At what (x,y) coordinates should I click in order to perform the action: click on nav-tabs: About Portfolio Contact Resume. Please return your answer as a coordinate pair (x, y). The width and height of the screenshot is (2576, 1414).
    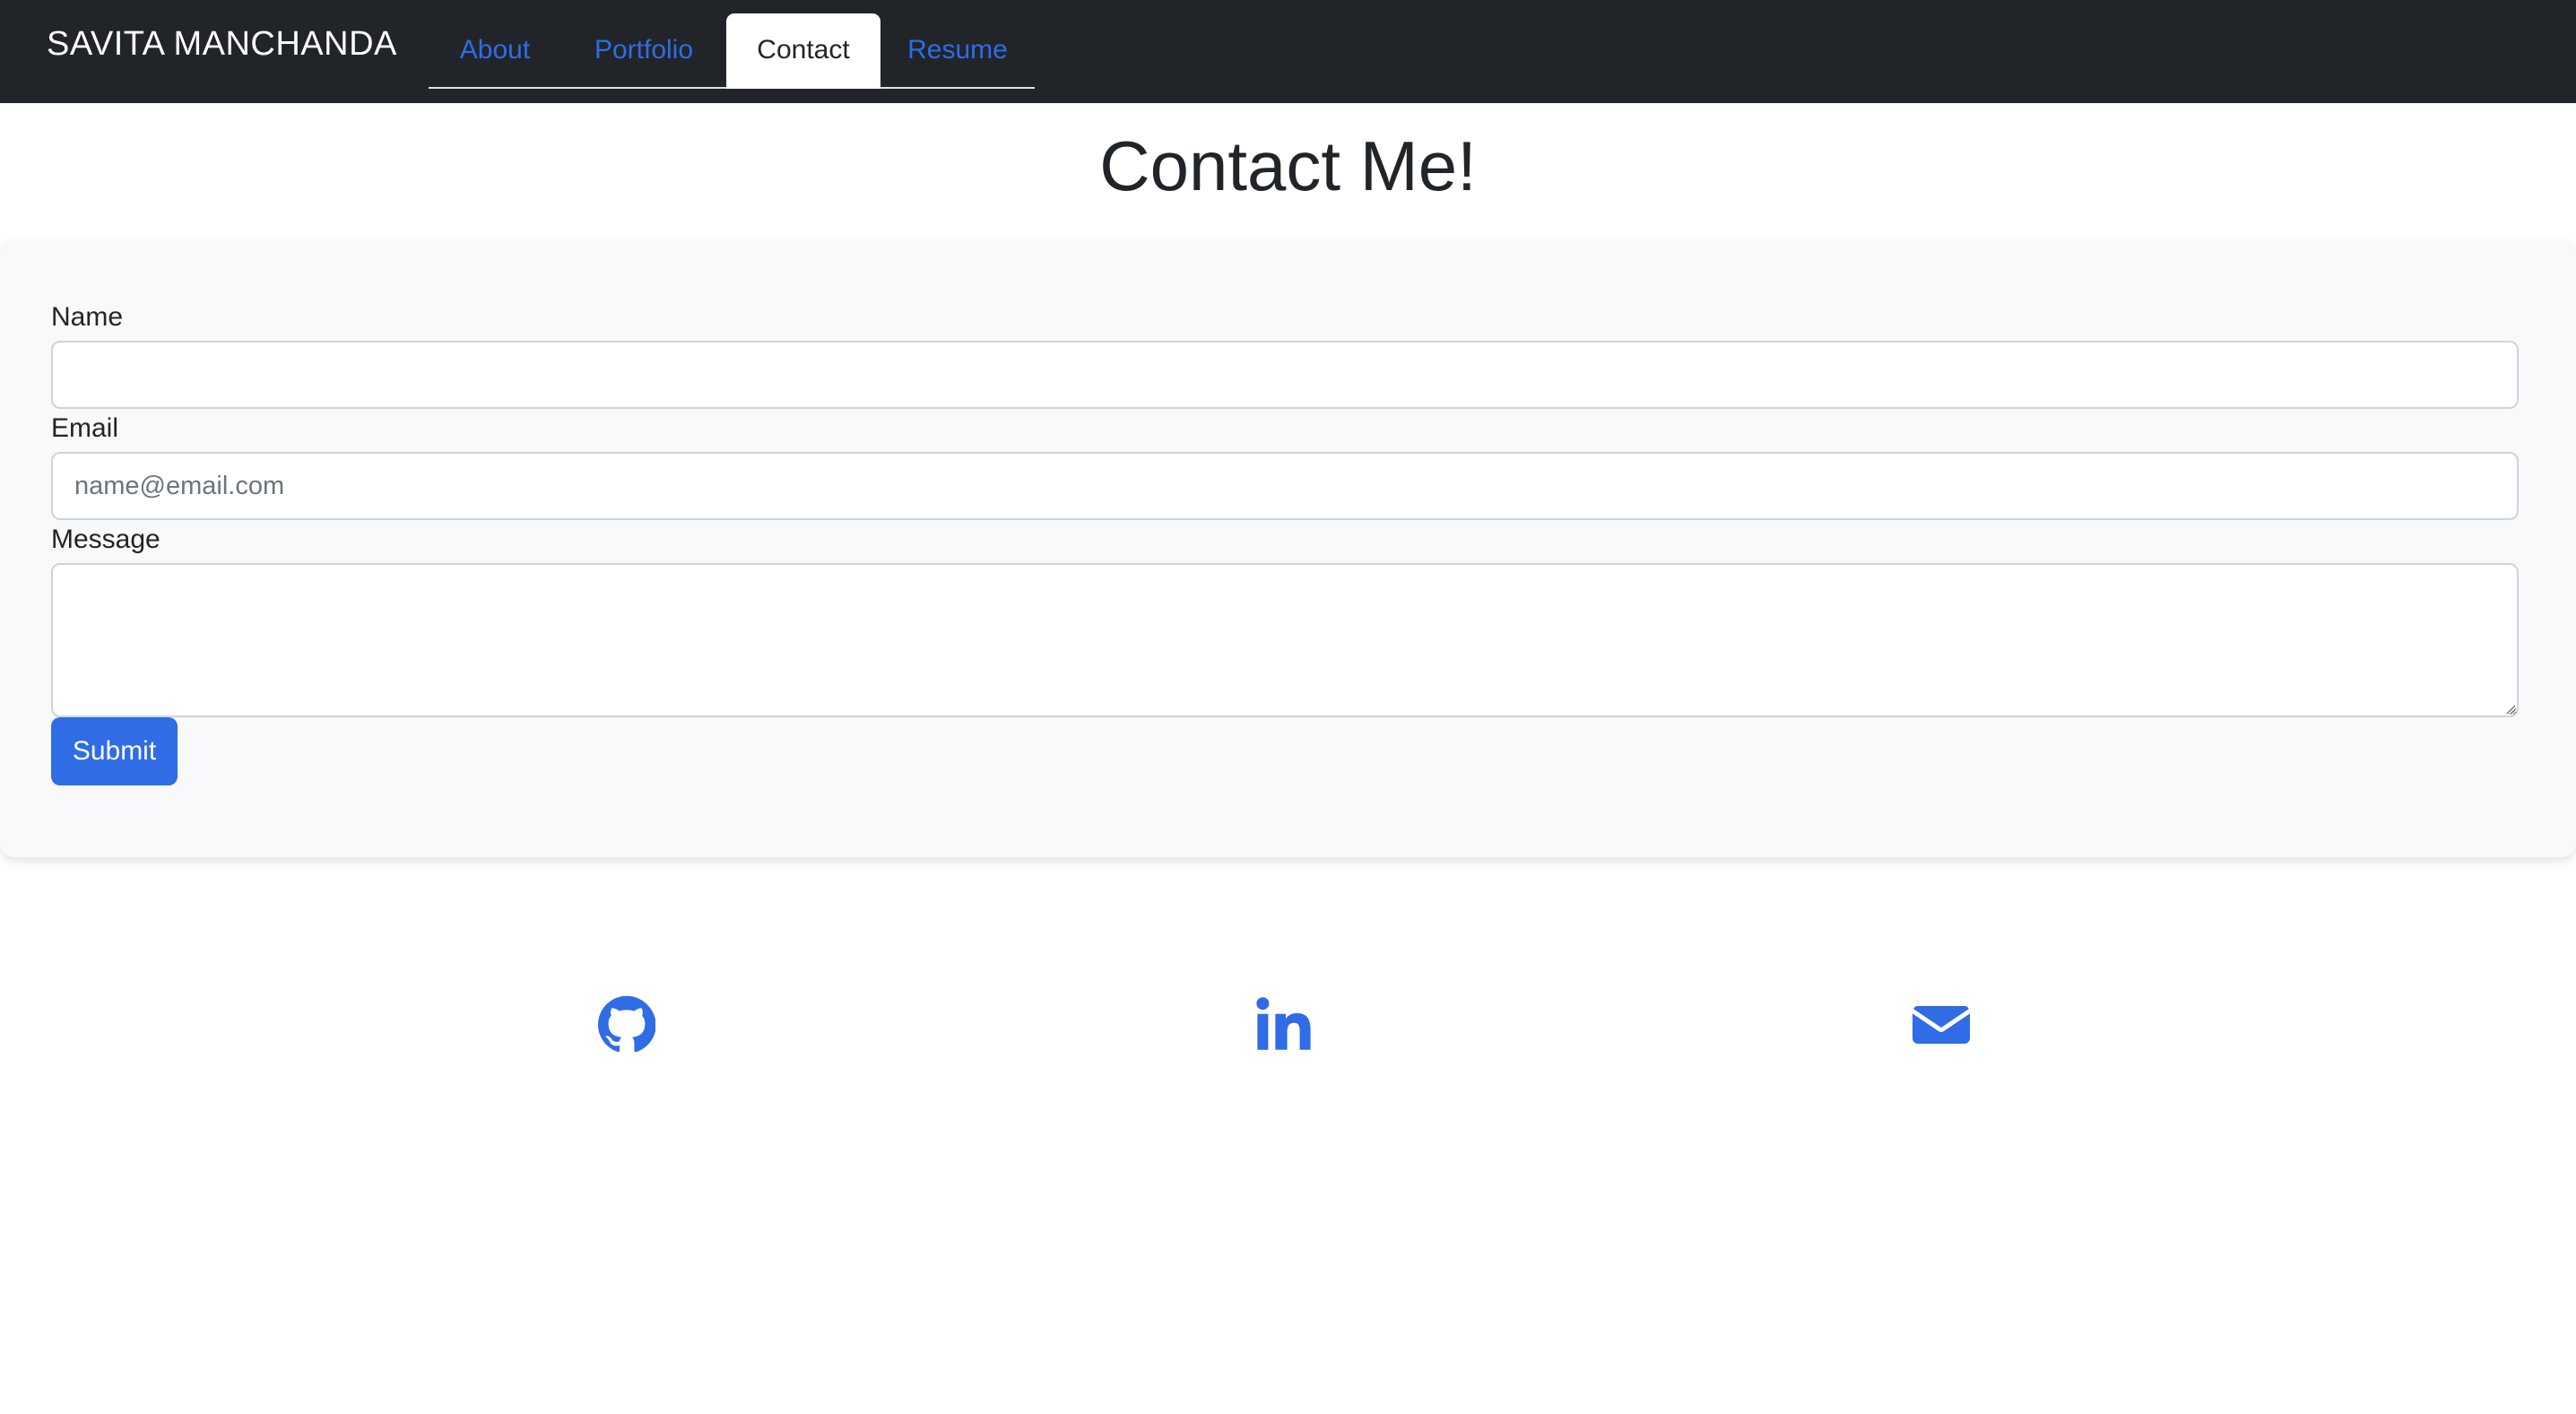
    Looking at the image, I should click on (732, 51).